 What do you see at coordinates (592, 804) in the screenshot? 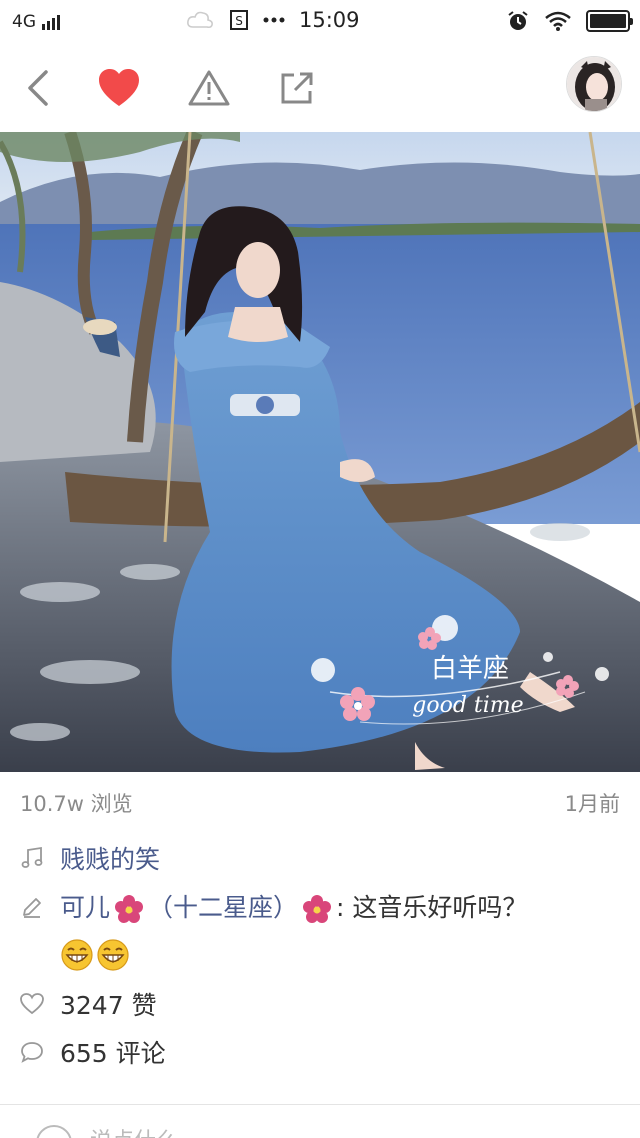
I see `post-time: 1月前` at bounding box center [592, 804].